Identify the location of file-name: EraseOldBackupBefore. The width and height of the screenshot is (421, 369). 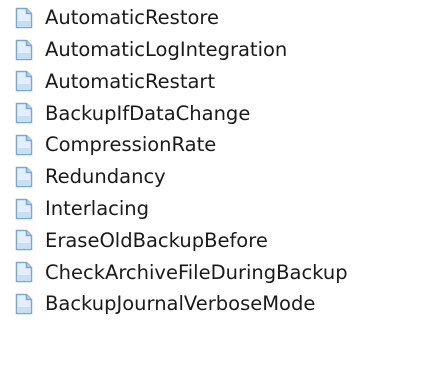
(156, 240).